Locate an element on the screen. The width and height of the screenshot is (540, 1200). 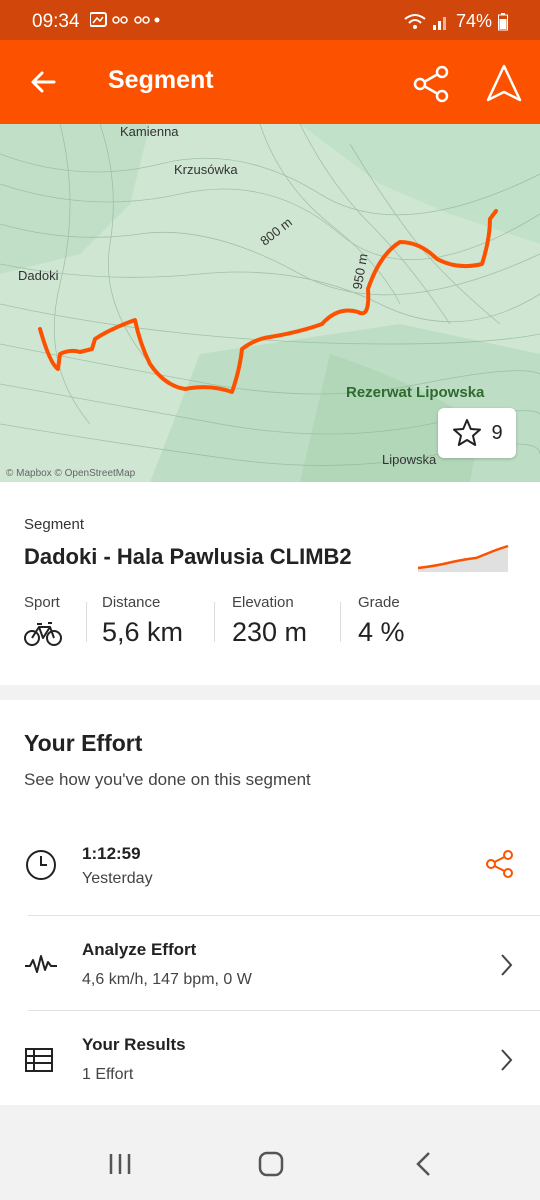
notification-icons is located at coordinates (124, 21).